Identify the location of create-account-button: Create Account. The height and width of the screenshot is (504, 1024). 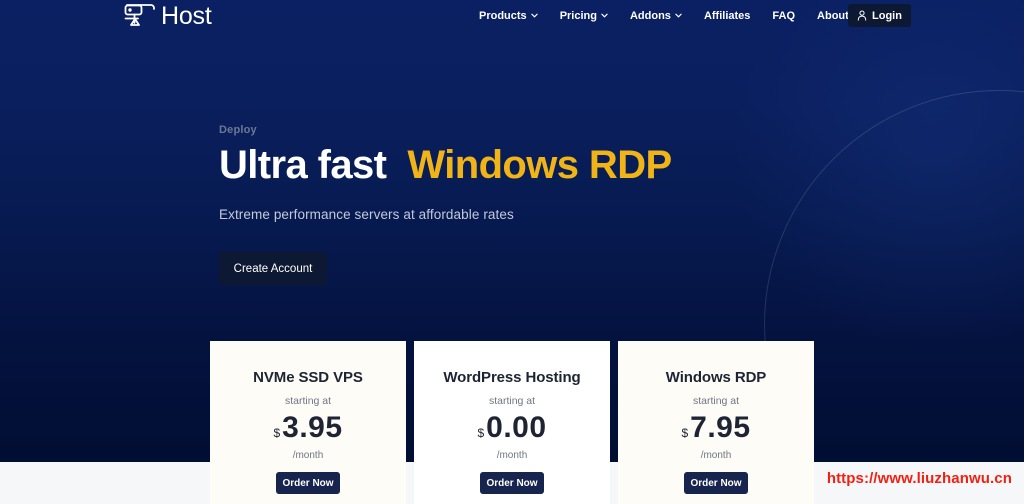
(273, 269).